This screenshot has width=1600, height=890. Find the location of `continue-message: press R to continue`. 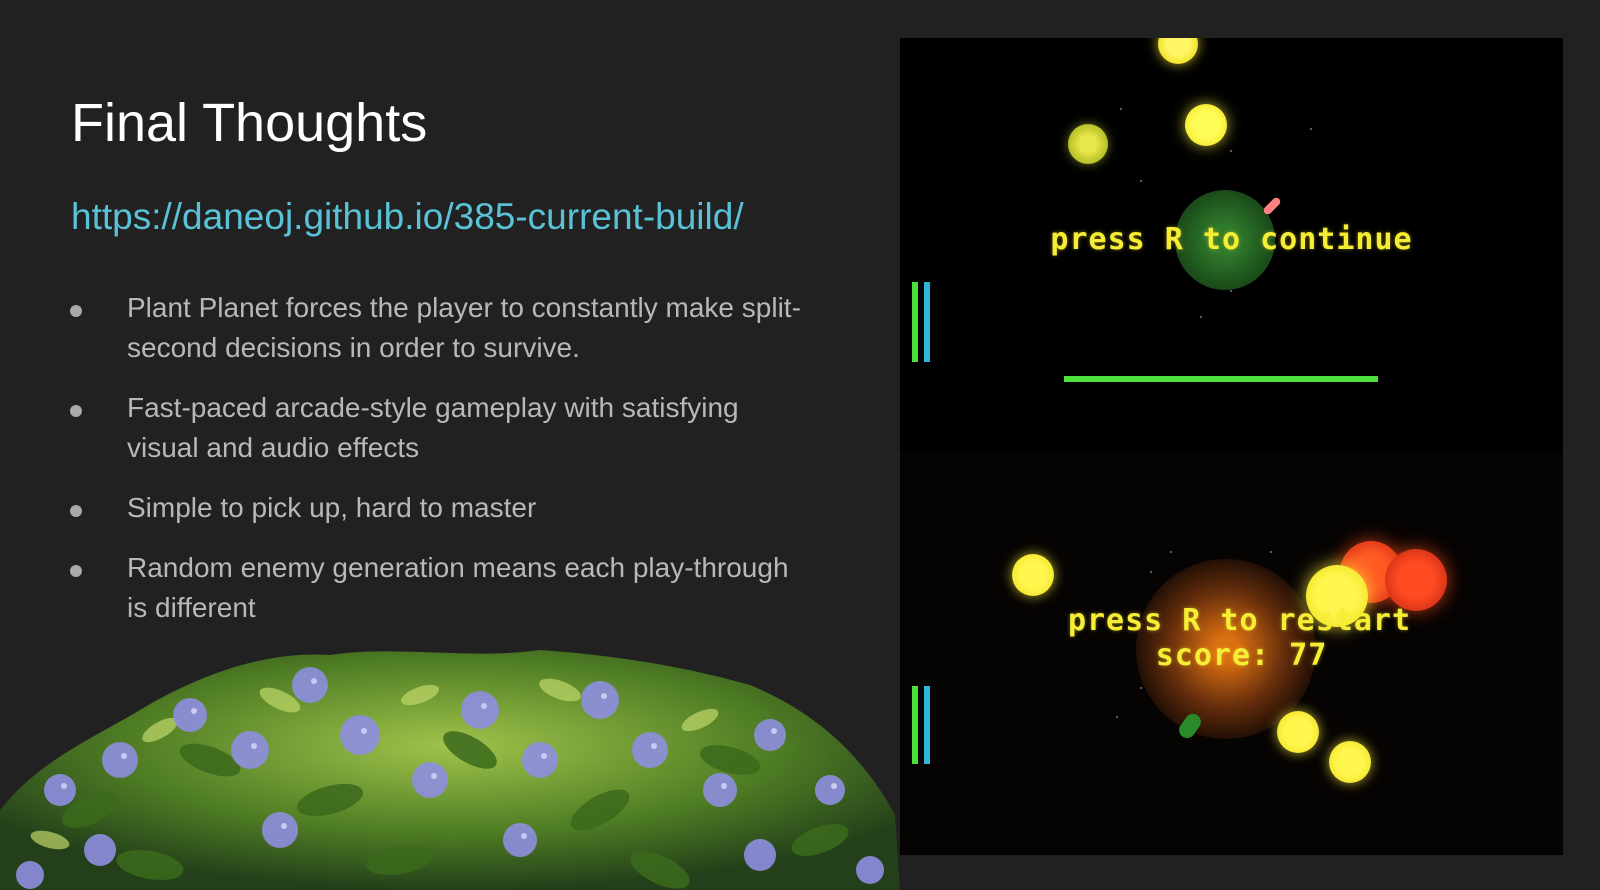

continue-message: press R to continue is located at coordinates (1231, 239).